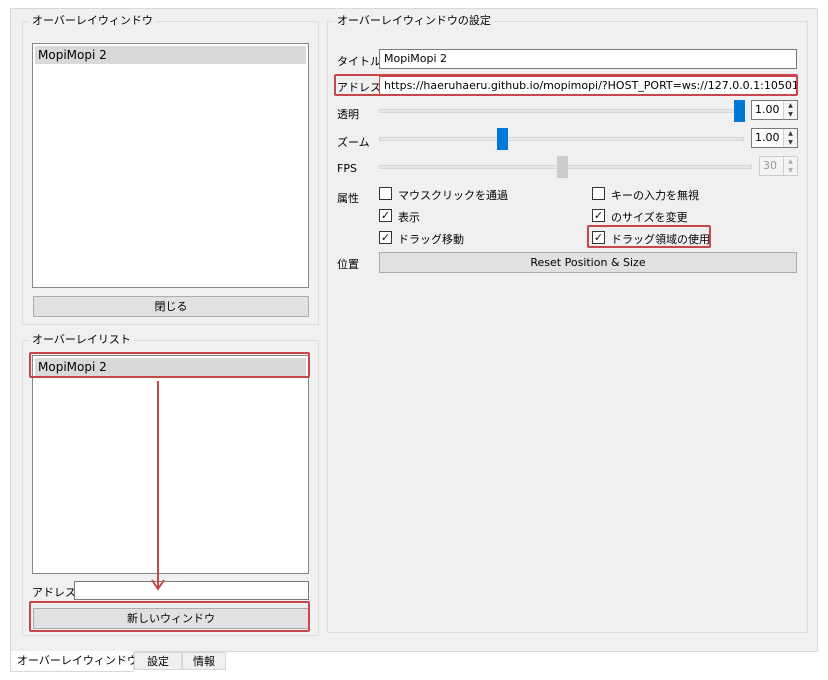  What do you see at coordinates (170, 464) in the screenshot?
I see `overlay-listbox: MopiMopi 2` at bounding box center [170, 464].